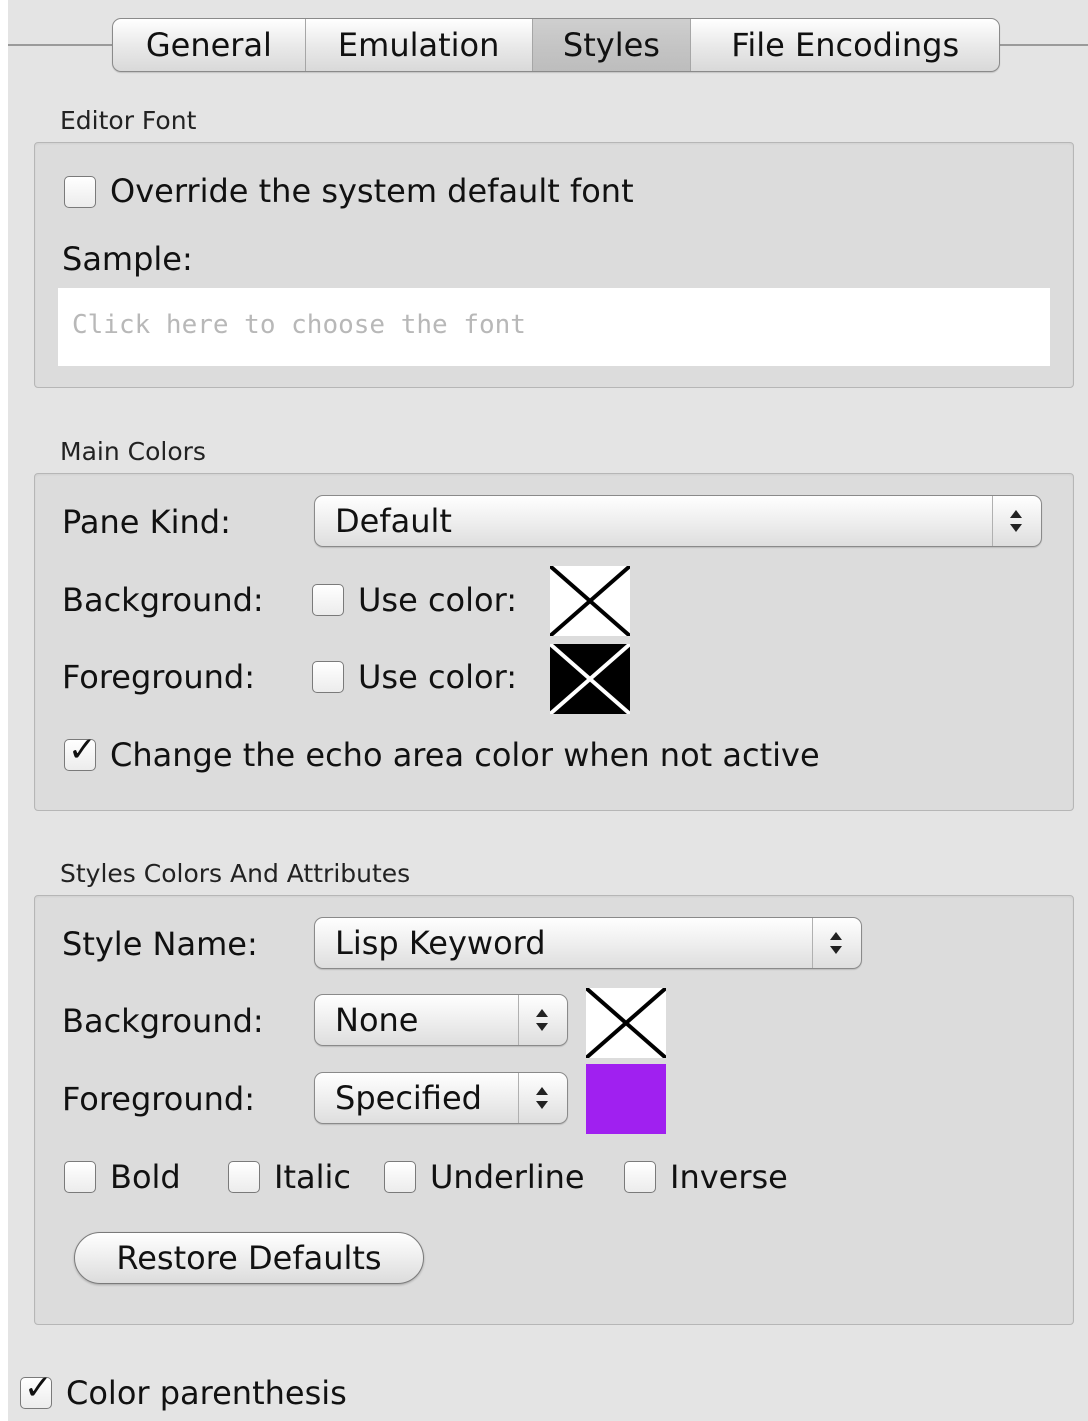  What do you see at coordinates (408, 1098) in the screenshot?
I see `style-foreground-value: Specified` at bounding box center [408, 1098].